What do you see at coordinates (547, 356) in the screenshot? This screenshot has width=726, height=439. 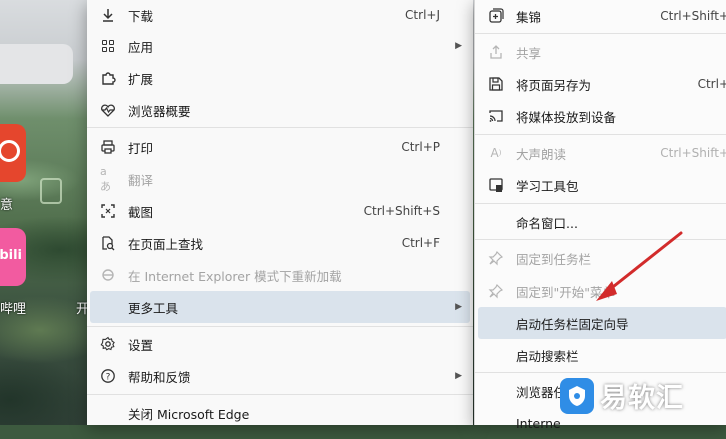 I see `submenu-item-label: 启动搜索栏` at bounding box center [547, 356].